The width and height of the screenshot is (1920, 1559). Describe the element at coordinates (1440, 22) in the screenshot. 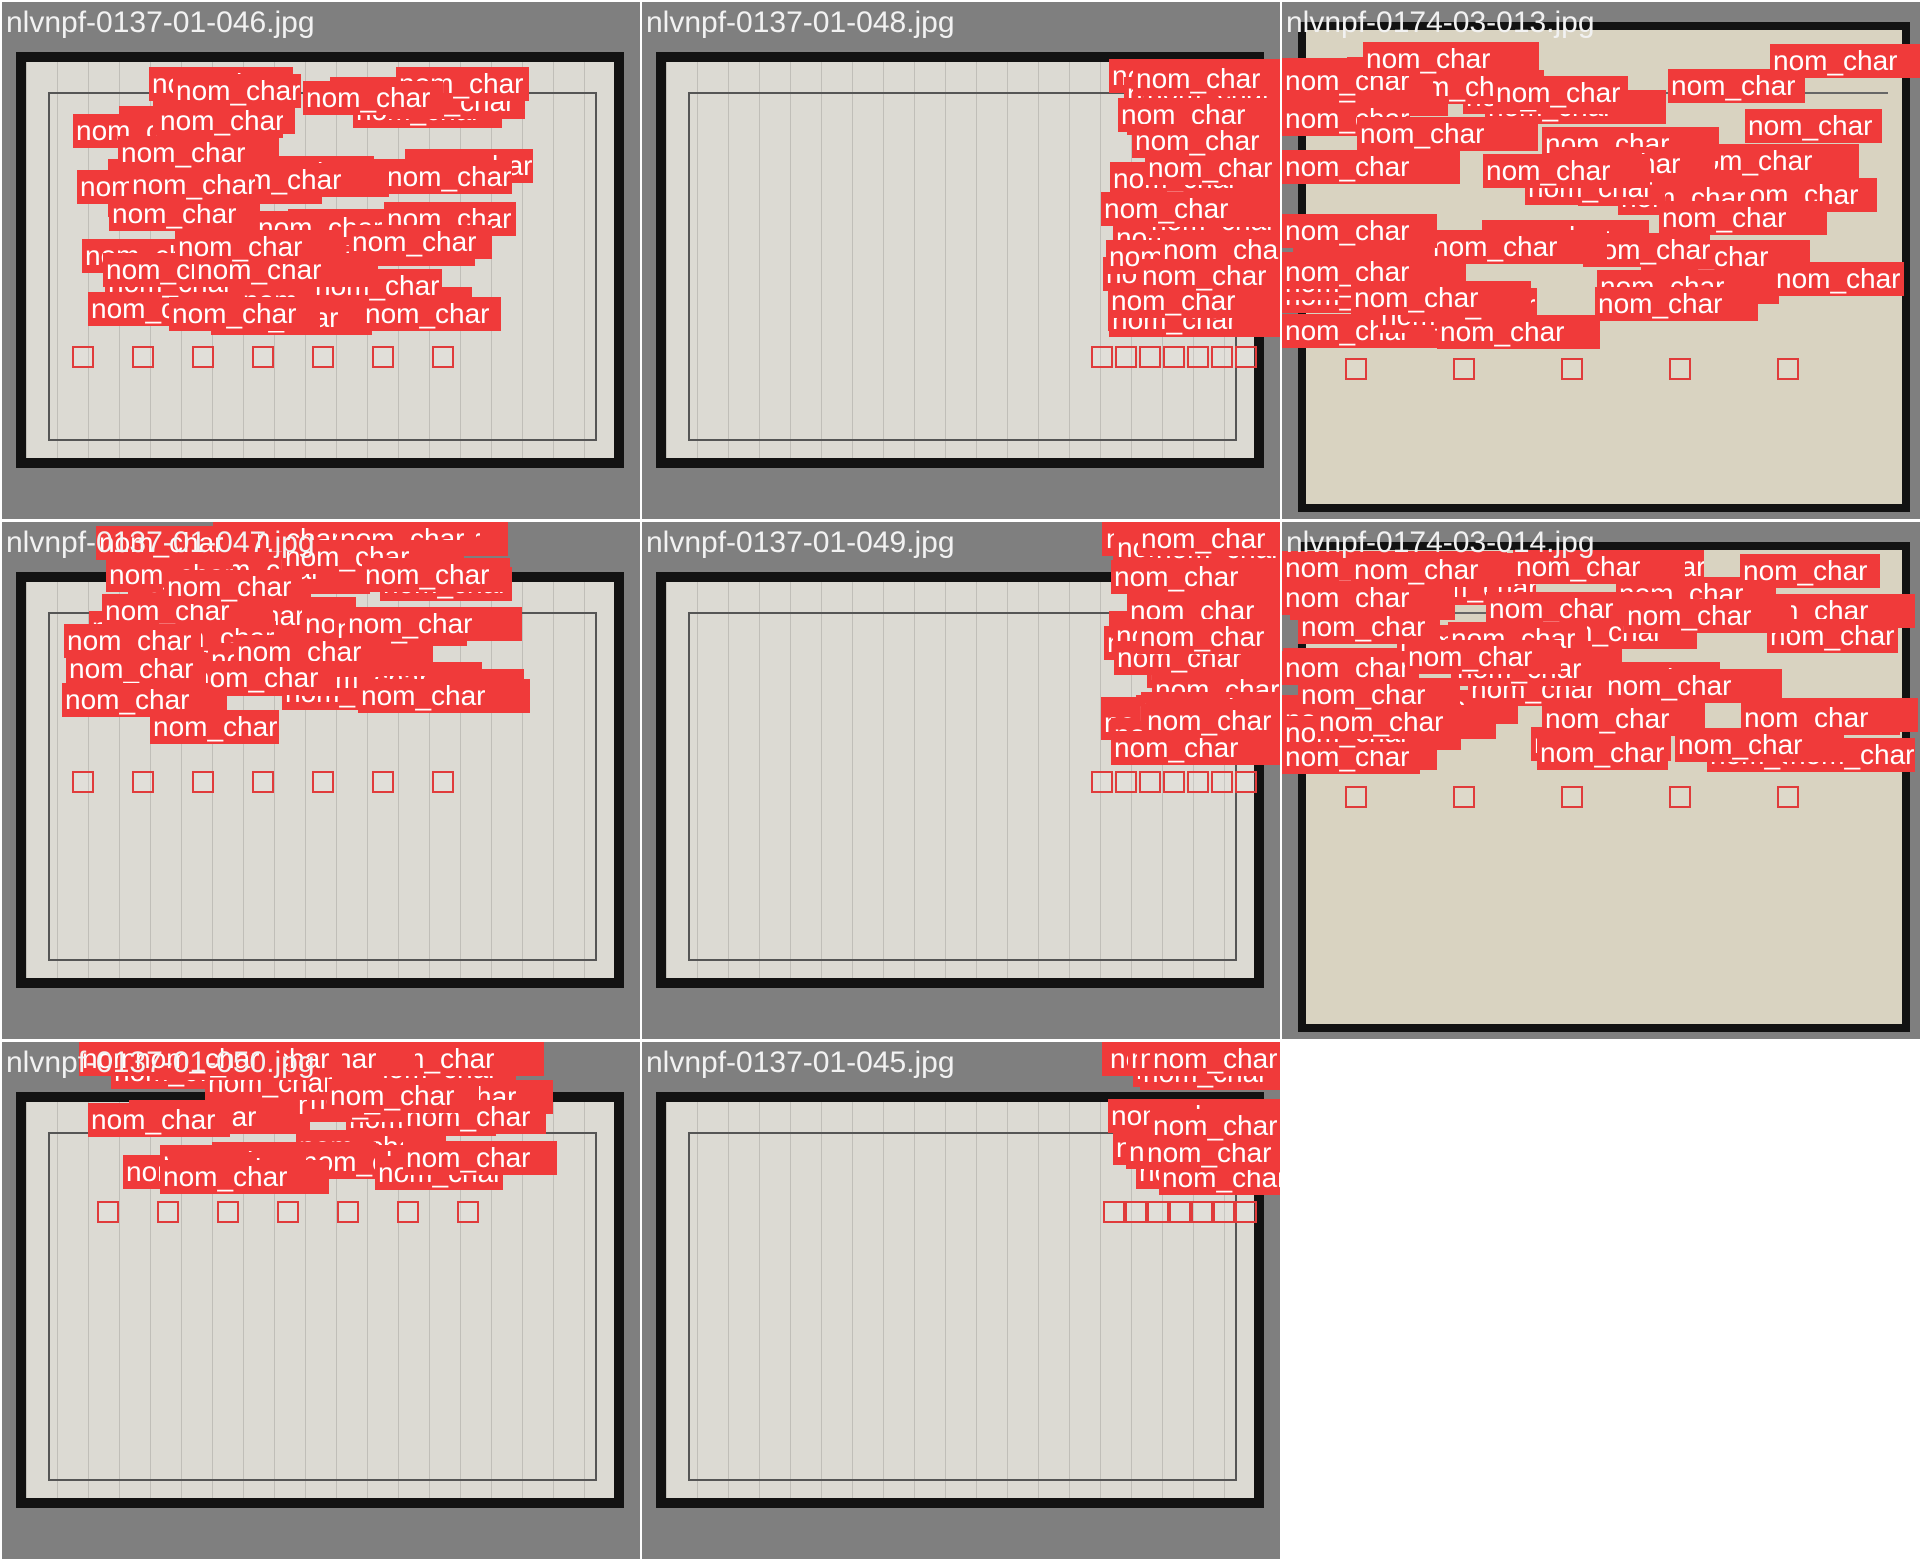

I see `image-filename: nlvnpf-0174-03-013.jpg` at that location.